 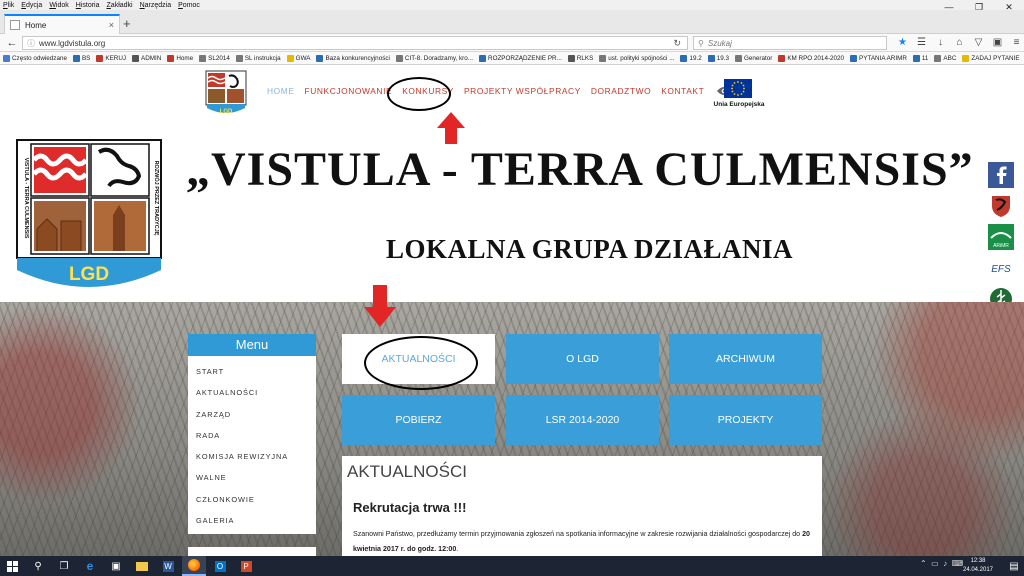 I want to click on highlight-circle-aktualnosci, so click(x=421, y=363).